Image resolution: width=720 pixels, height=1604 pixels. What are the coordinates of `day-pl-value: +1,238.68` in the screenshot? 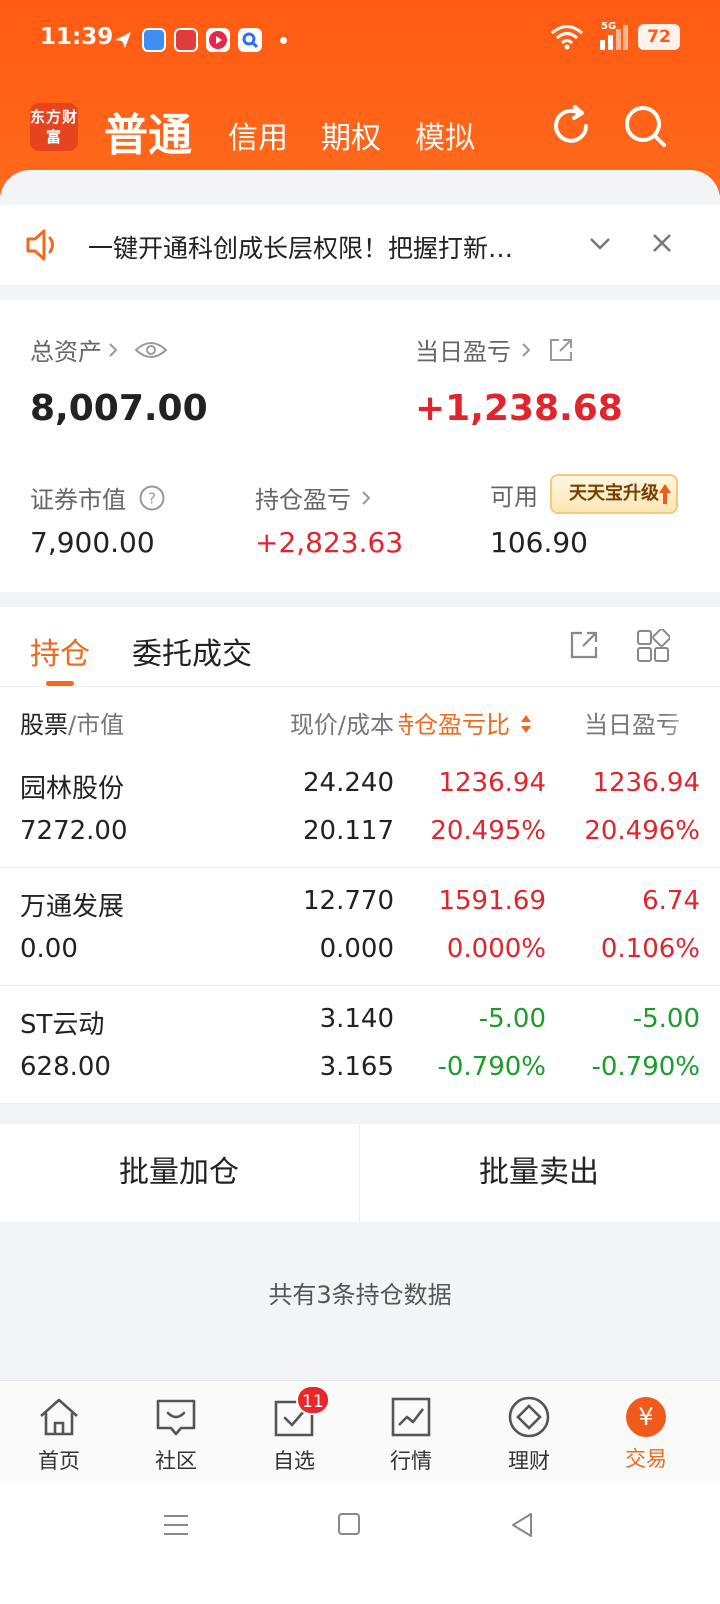 It's located at (519, 408).